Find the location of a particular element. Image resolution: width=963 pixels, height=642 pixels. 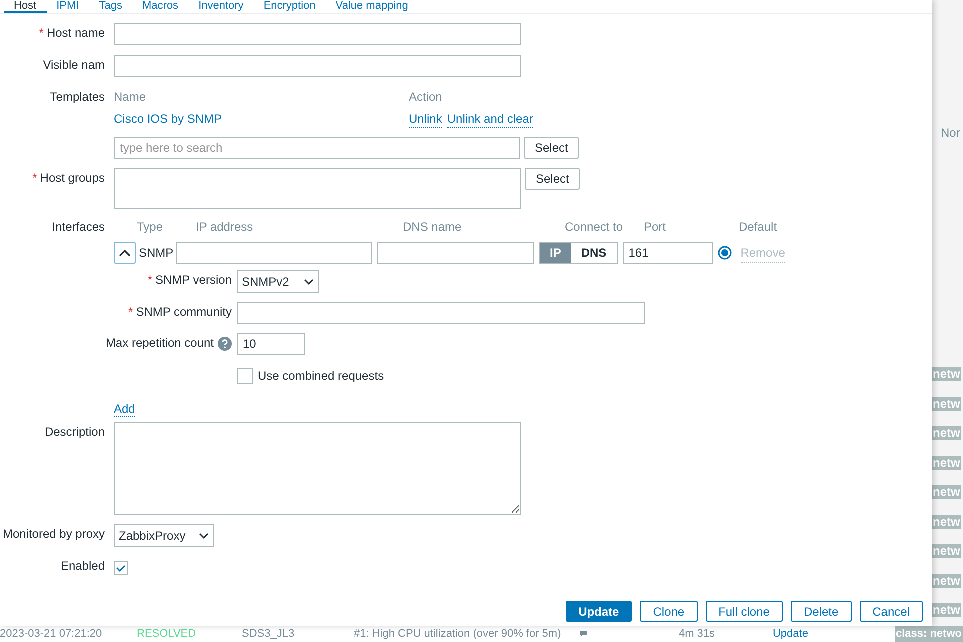

add-link: Add is located at coordinates (125, 409).